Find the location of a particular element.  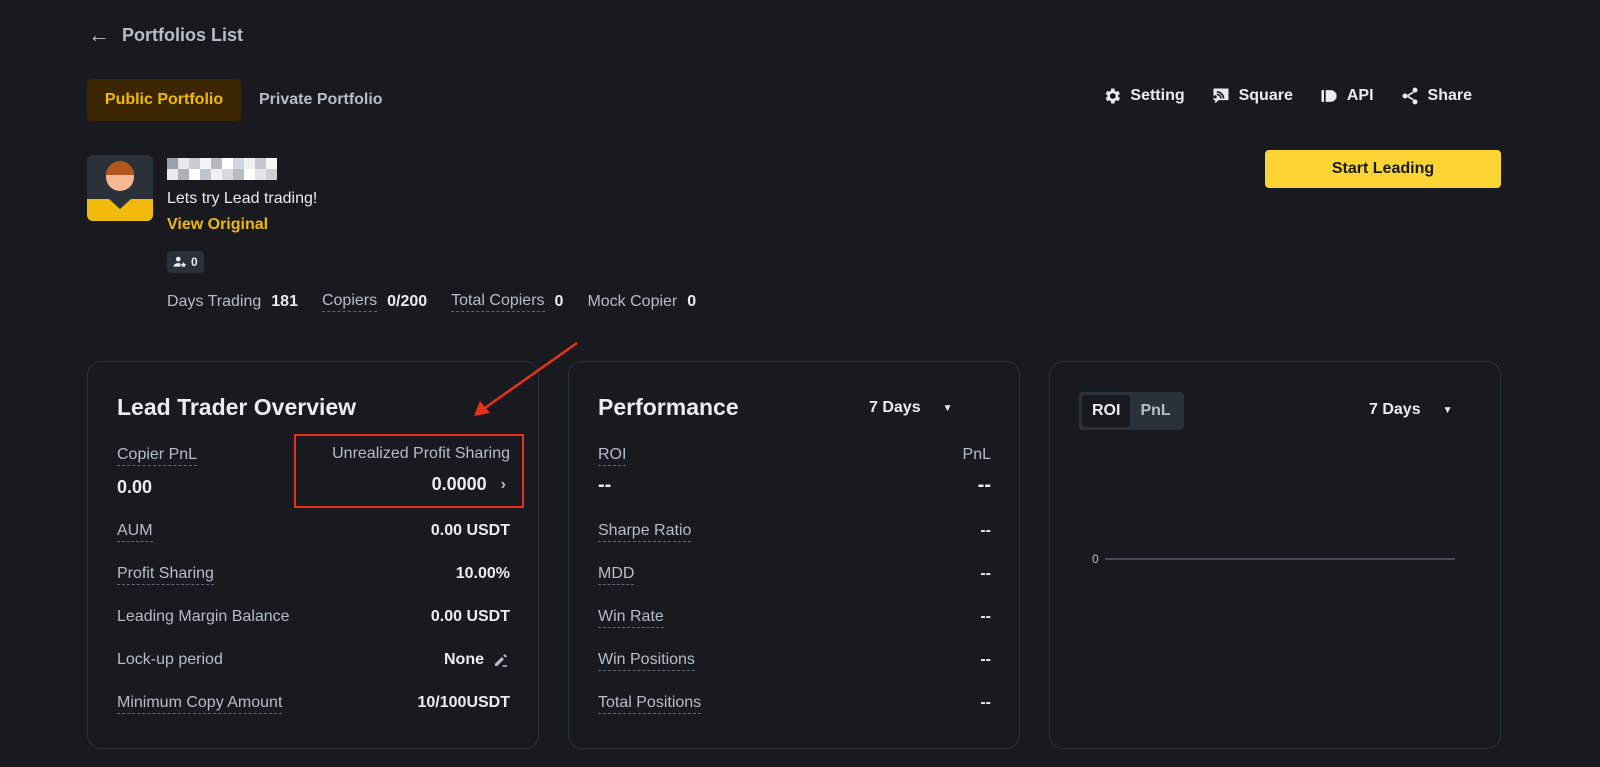

square-button: Square is located at coordinates (1252, 96).